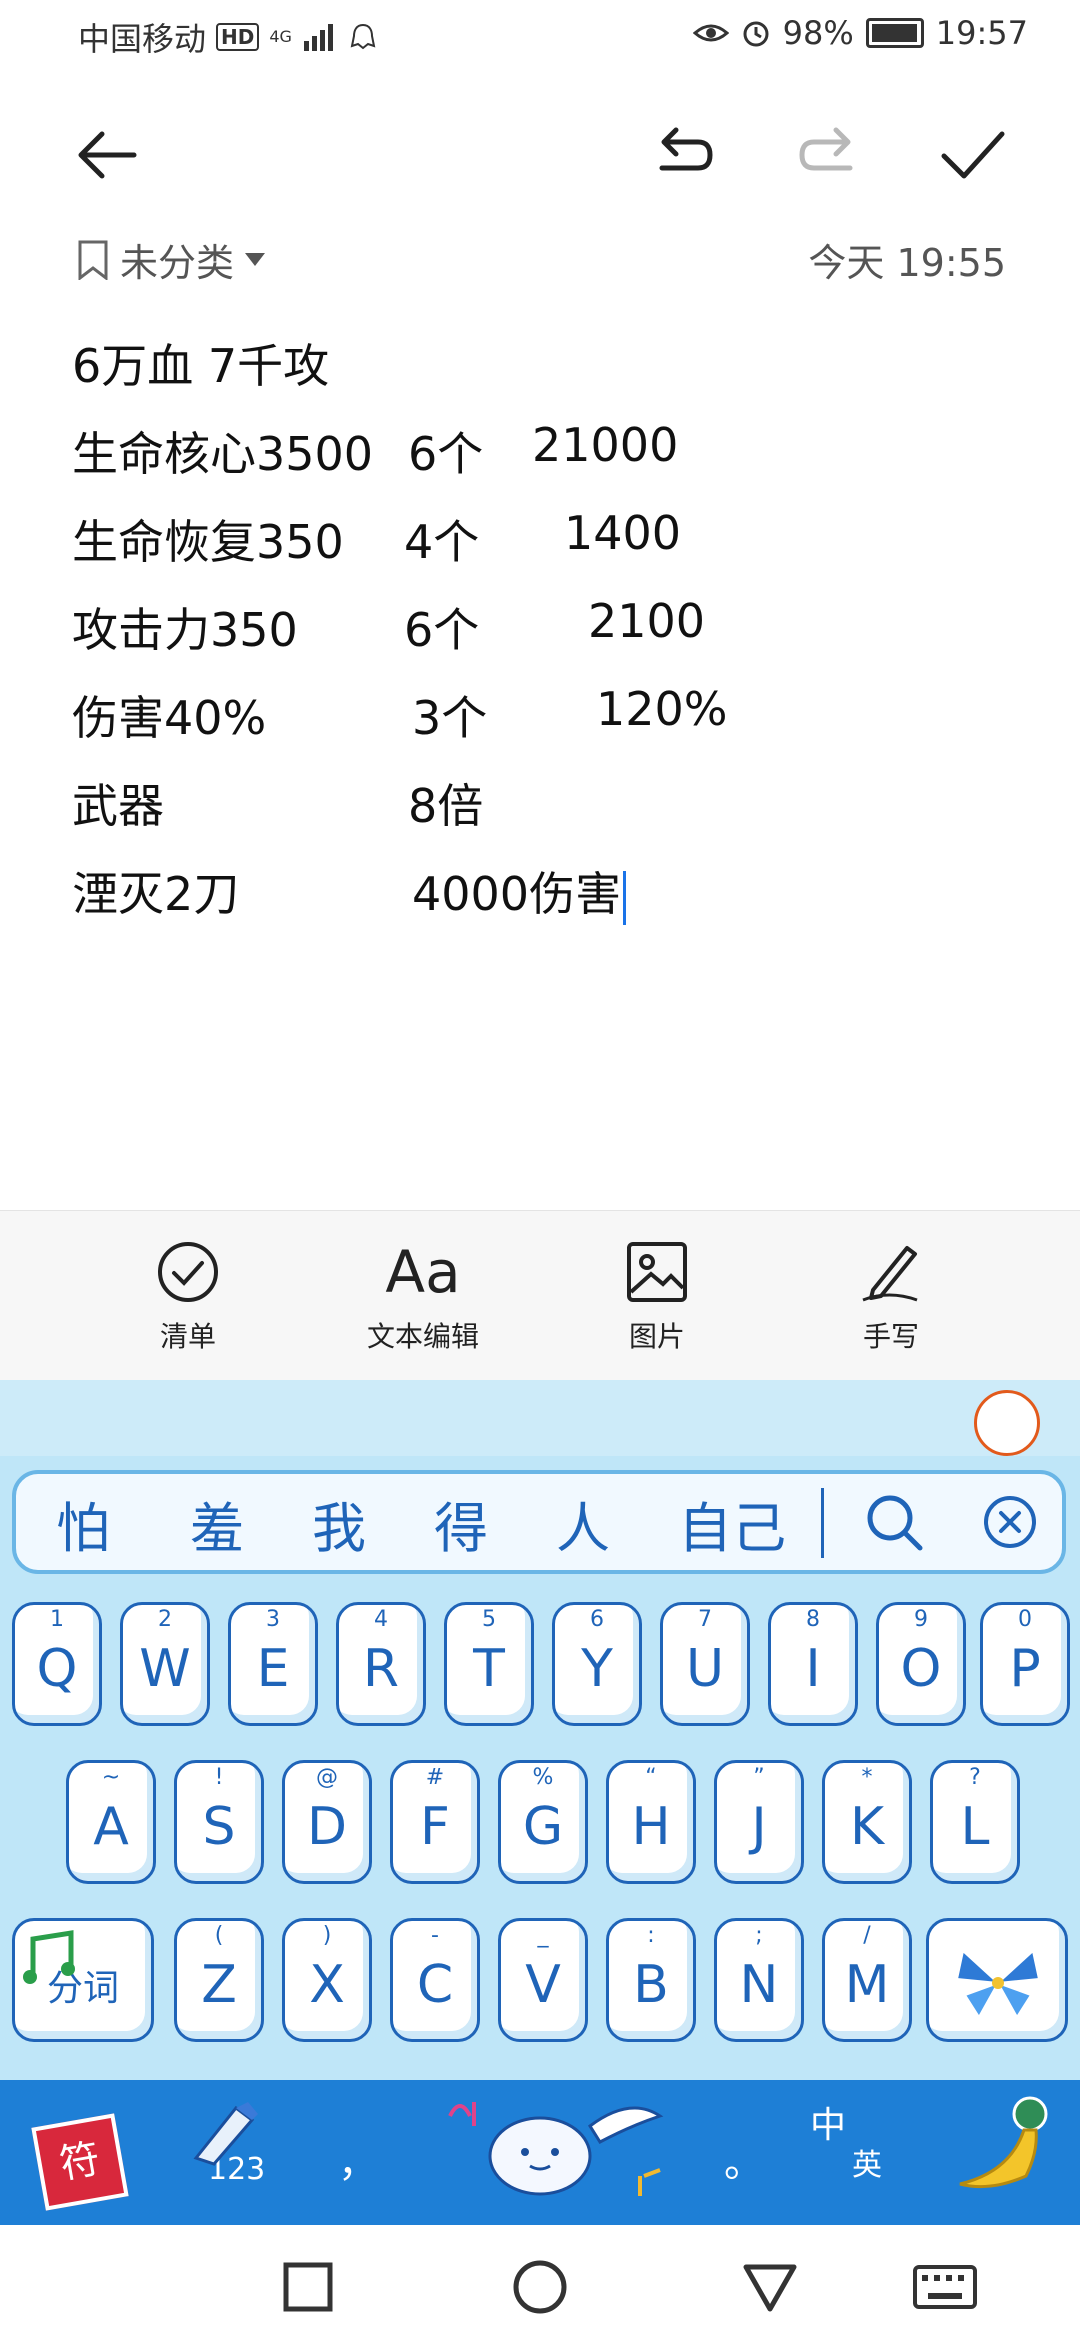 This screenshot has width=1080, height=2340. What do you see at coordinates (57, 1664) in the screenshot?
I see `key-q: 1Q` at bounding box center [57, 1664].